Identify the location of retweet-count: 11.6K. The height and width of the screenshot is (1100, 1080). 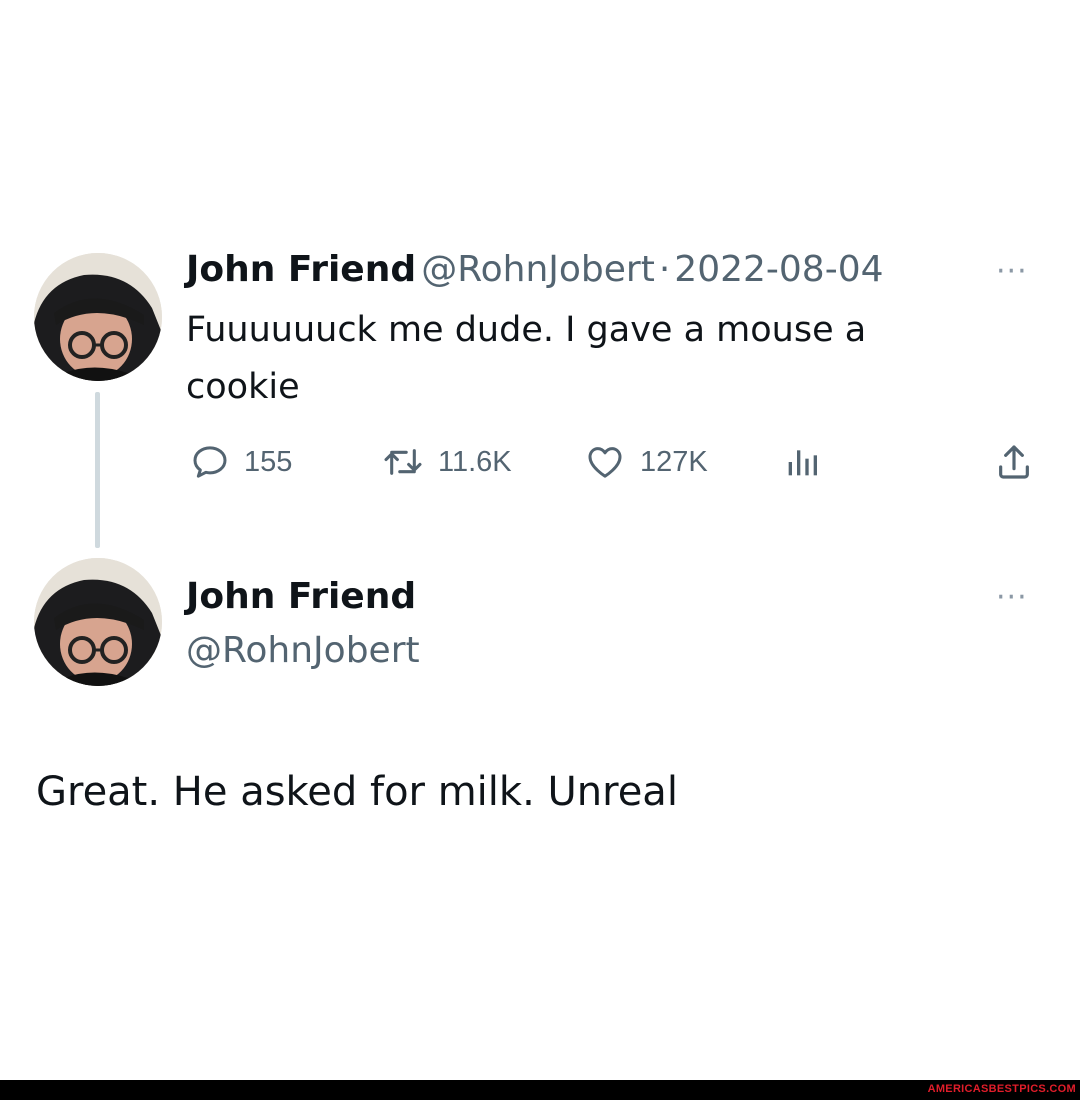
(475, 461).